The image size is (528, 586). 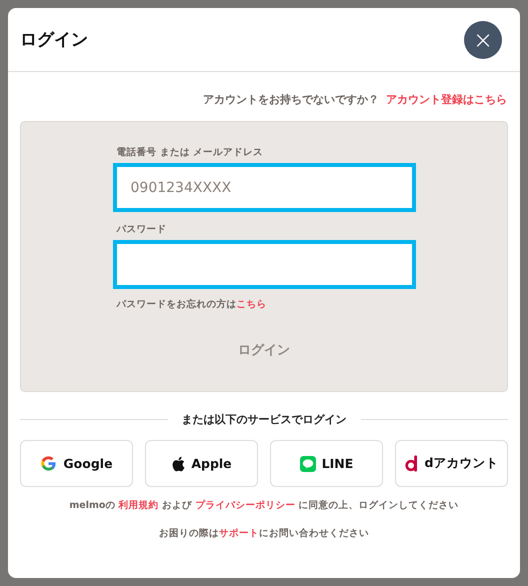 What do you see at coordinates (264, 533) in the screenshot?
I see `support-notice: お困りの際はサポート にお問い合わせください` at bounding box center [264, 533].